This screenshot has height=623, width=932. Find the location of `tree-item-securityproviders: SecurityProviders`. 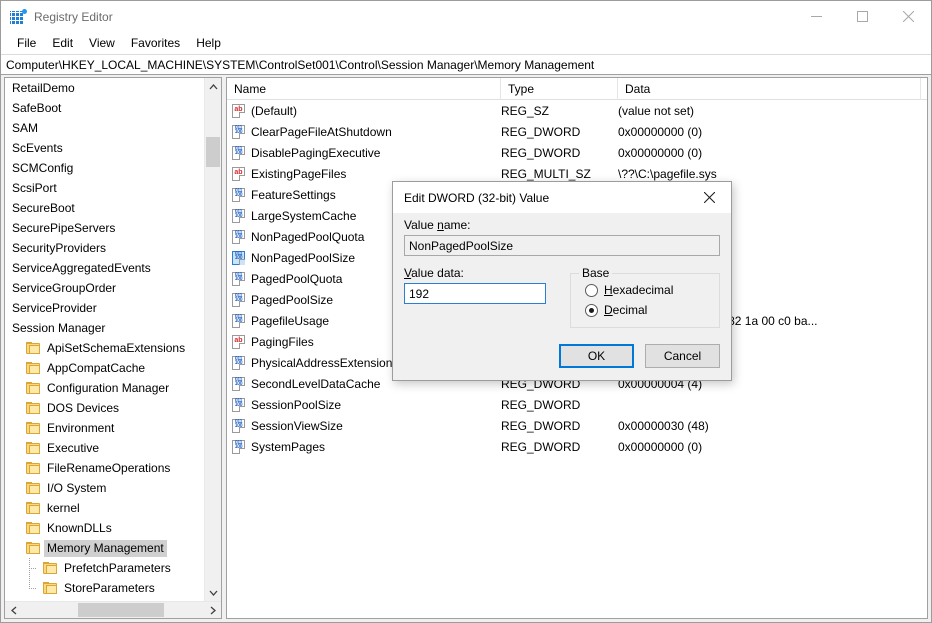

tree-item-securityproviders: SecurityProviders is located at coordinates (104, 248).